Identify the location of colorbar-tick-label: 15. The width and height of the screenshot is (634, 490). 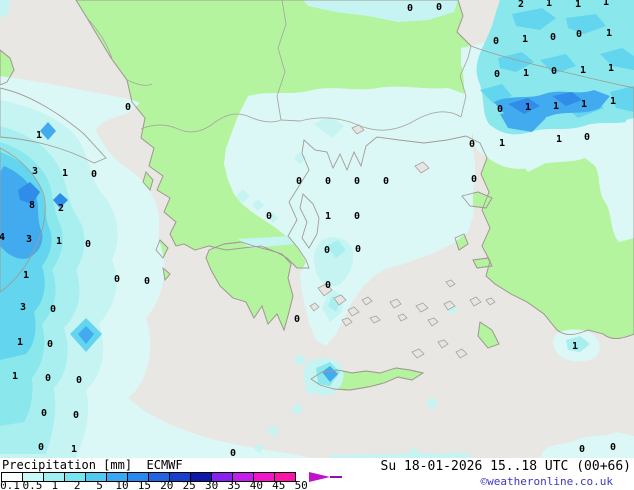
(144, 484).